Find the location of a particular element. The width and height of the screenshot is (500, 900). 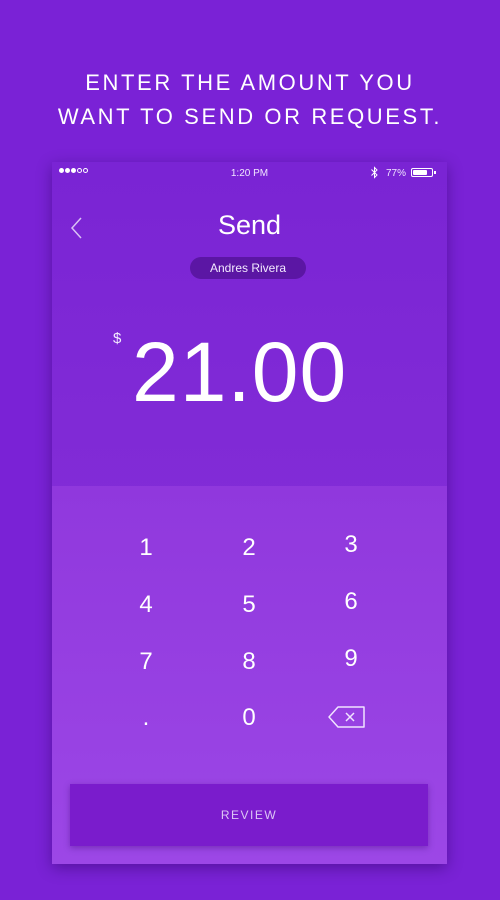

key-6: 6 is located at coordinates (351, 602).